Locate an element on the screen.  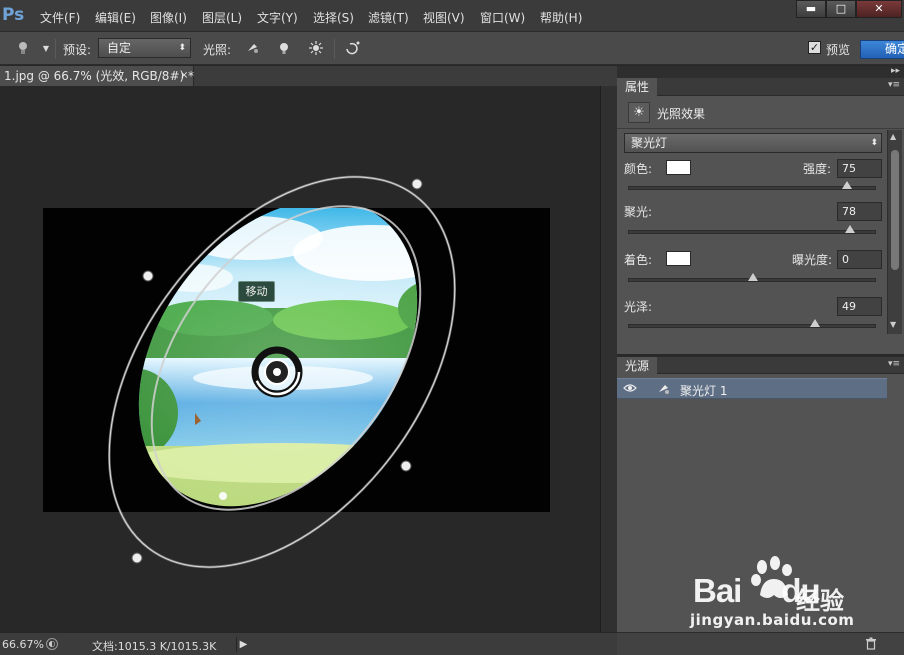
lights-label: 光照: is located at coordinates (217, 50).